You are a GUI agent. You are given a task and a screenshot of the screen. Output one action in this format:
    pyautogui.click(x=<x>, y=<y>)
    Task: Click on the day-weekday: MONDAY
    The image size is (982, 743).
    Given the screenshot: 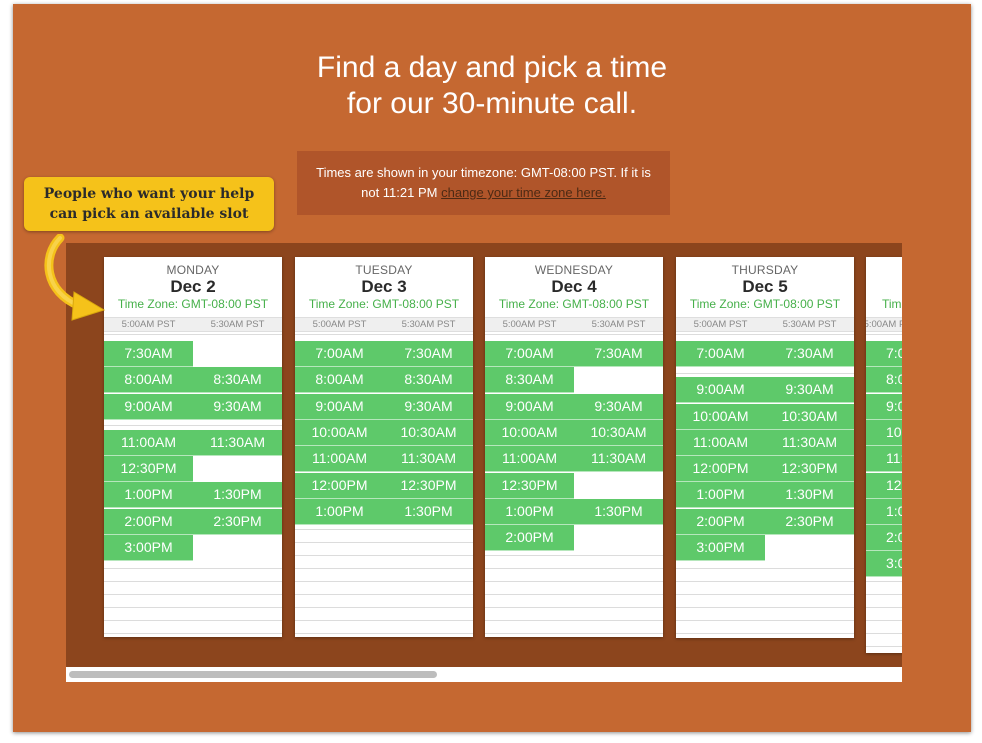 What is the action you would take?
    pyautogui.click(x=193, y=270)
    